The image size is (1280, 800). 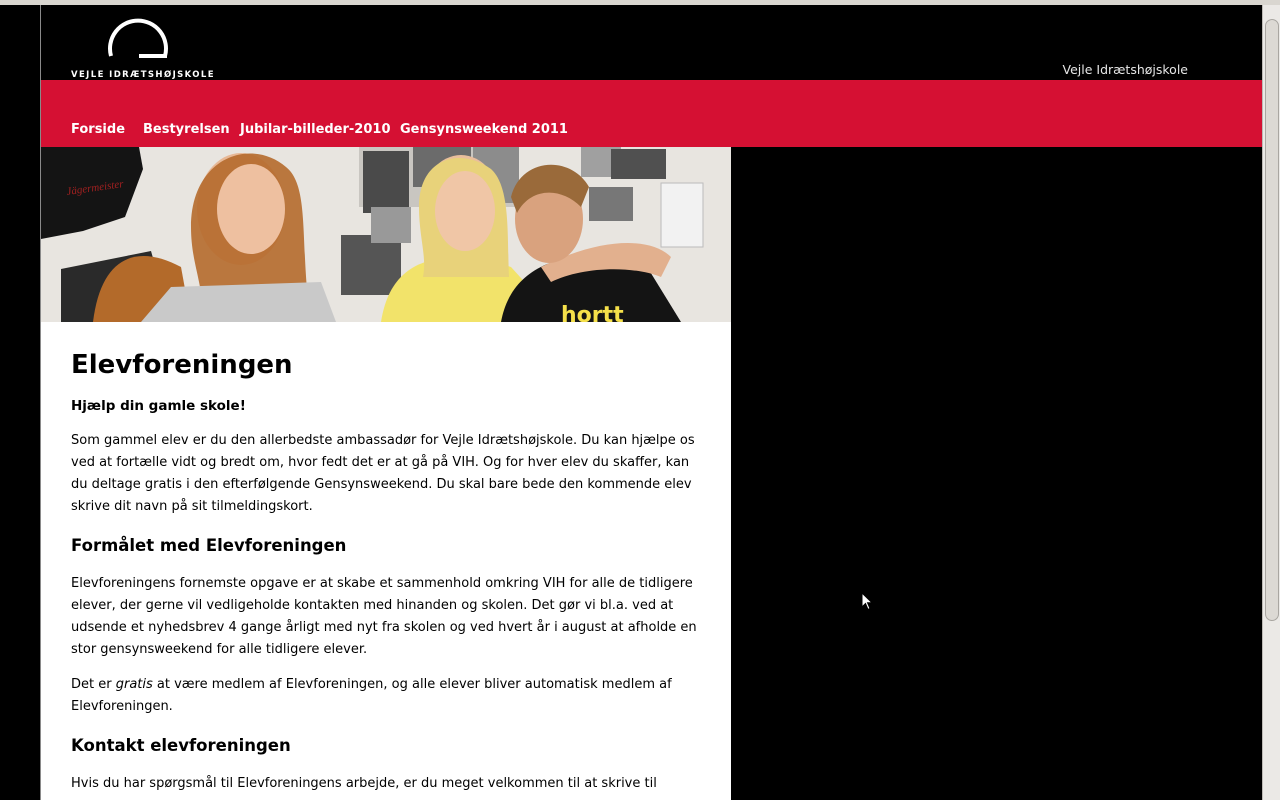 What do you see at coordinates (181, 745) in the screenshot?
I see `section-heading-contact: Kontakt elevforeningen` at bounding box center [181, 745].